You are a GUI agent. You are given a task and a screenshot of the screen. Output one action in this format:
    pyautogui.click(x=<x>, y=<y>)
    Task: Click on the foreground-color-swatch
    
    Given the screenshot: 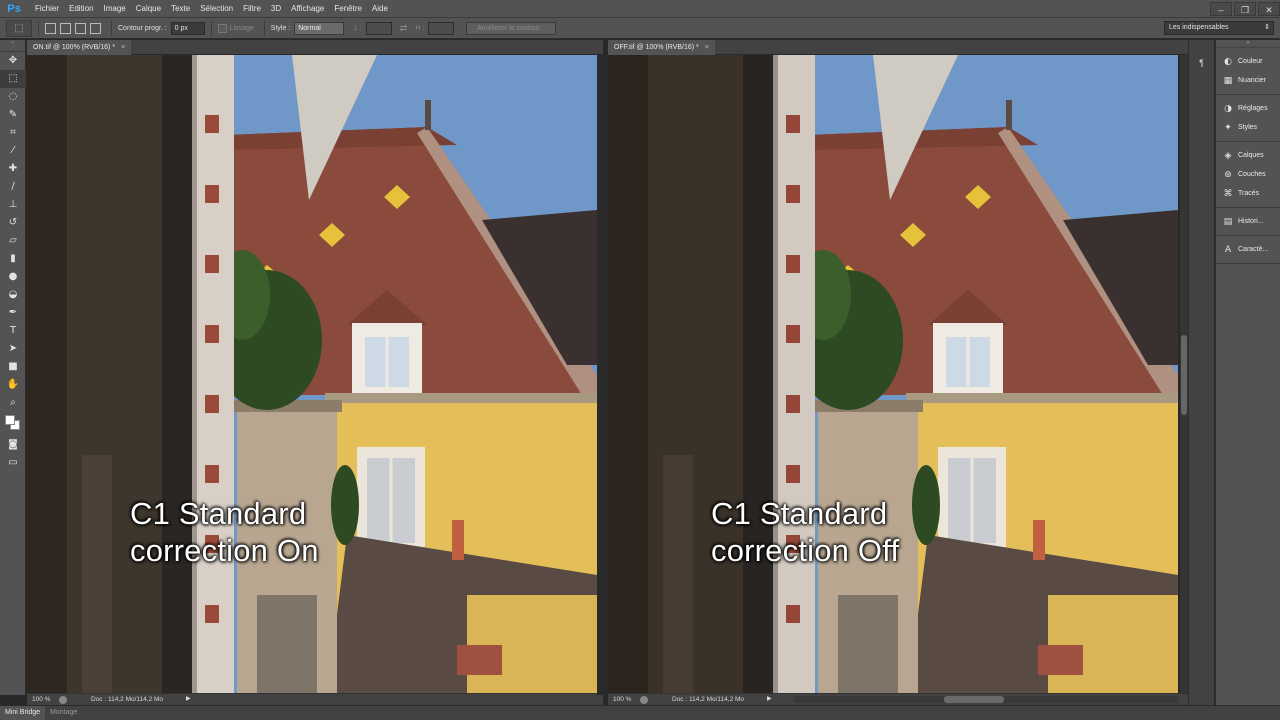 What is the action you would take?
    pyautogui.click(x=10, y=420)
    